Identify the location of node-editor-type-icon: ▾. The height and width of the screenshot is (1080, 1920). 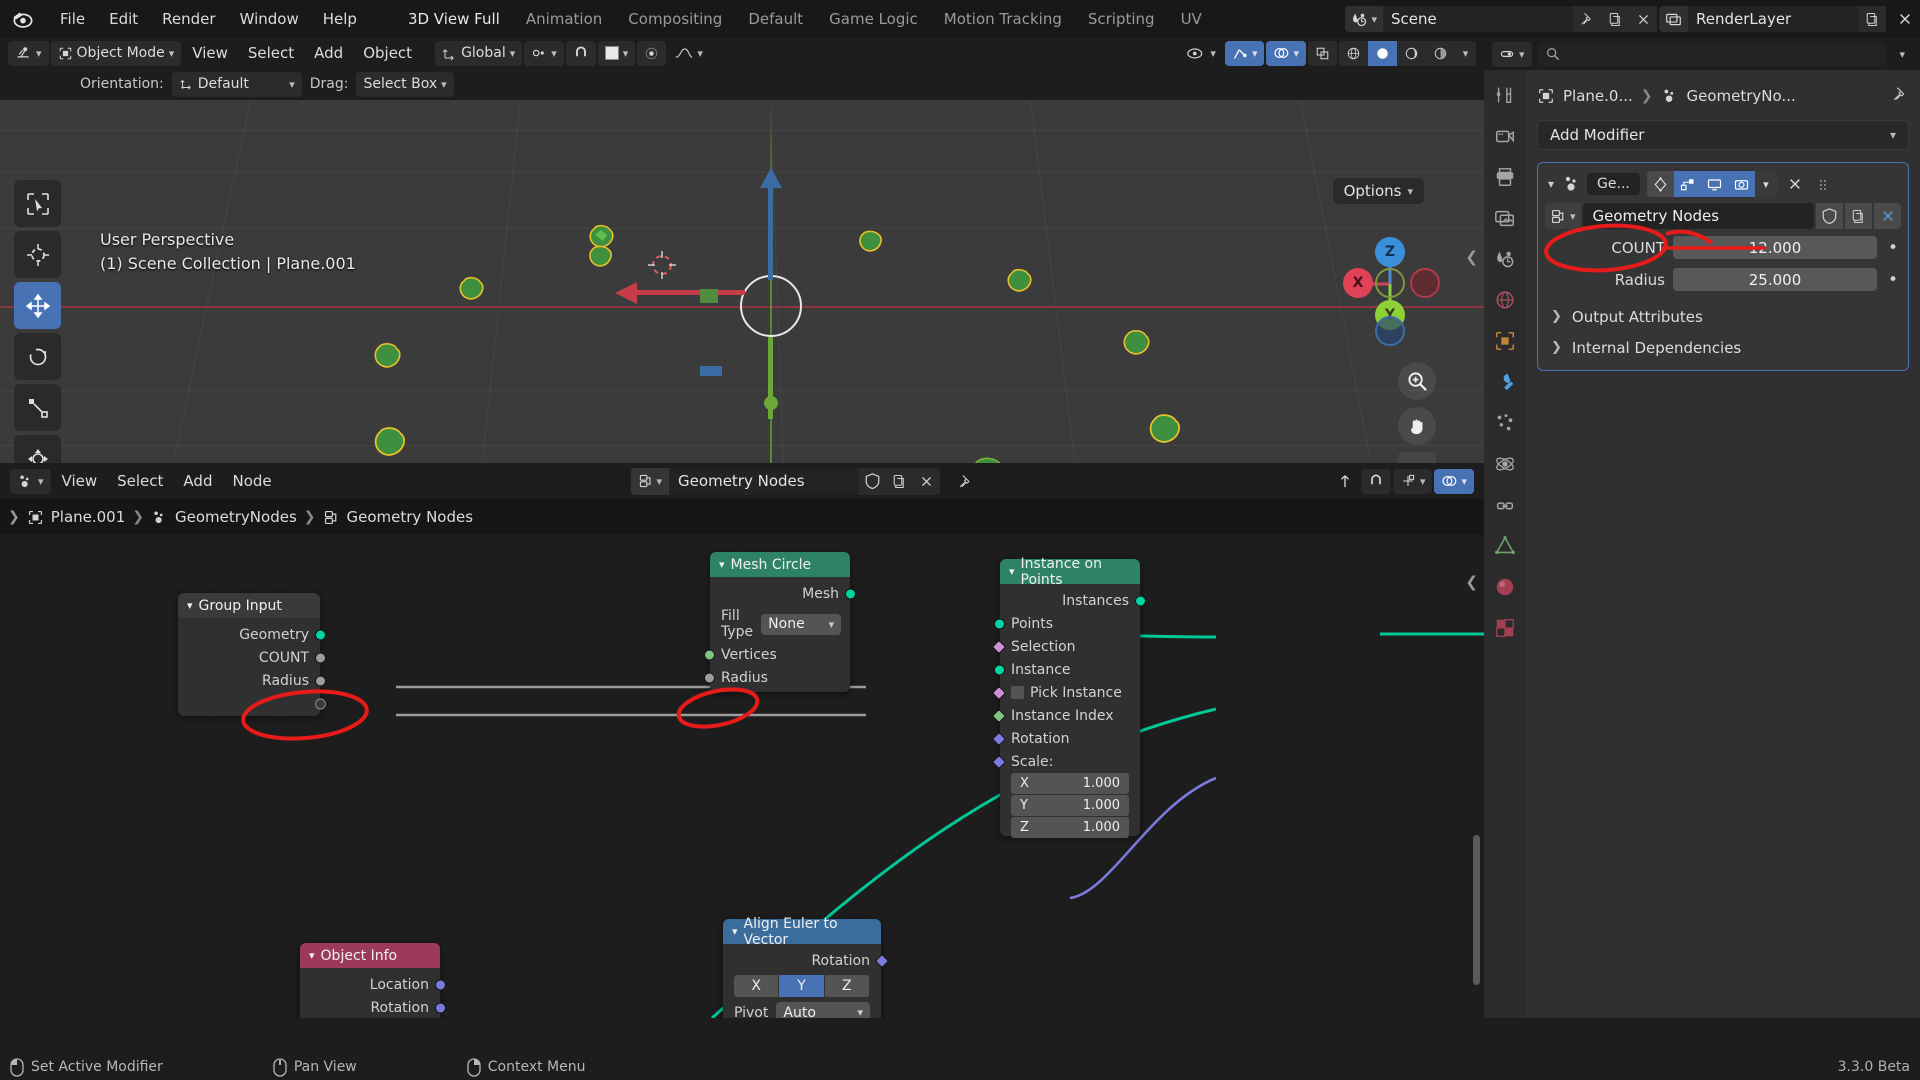
(30, 481).